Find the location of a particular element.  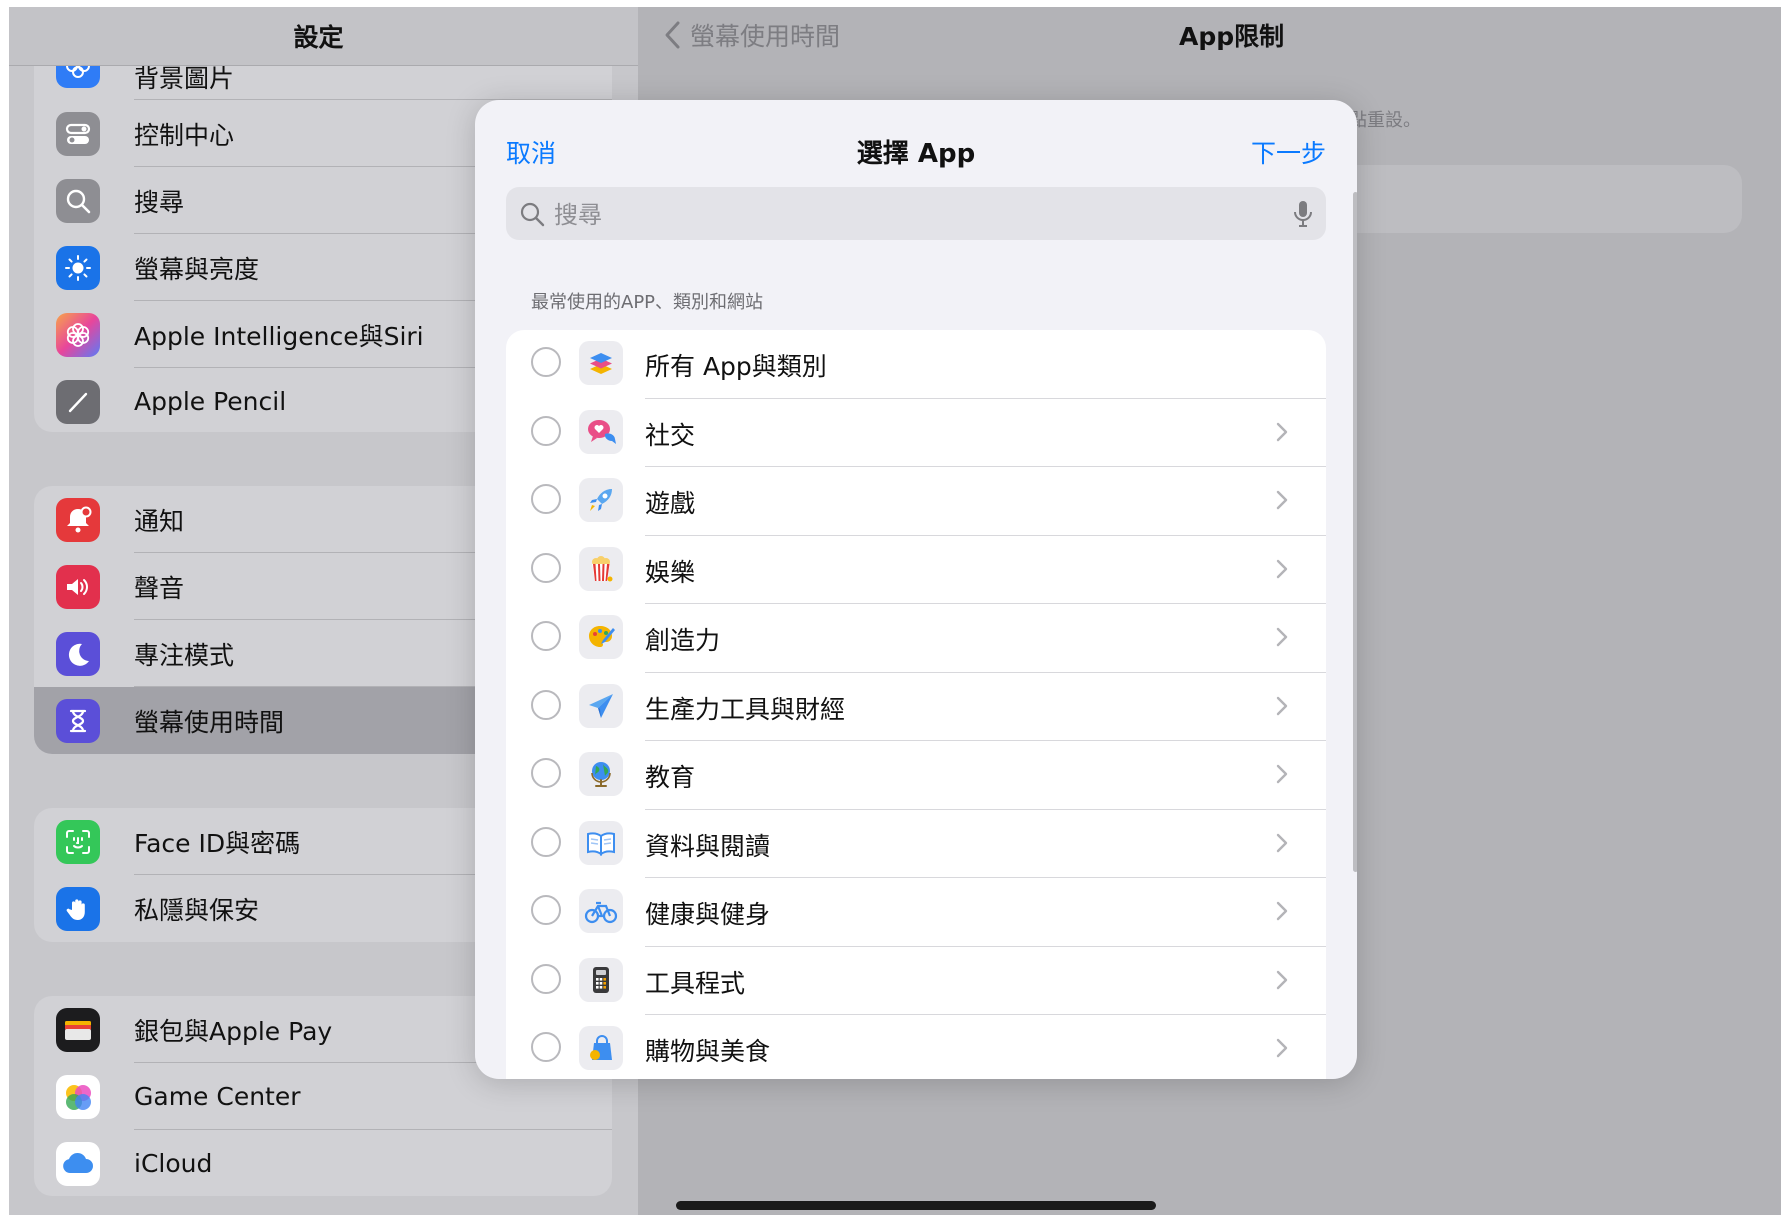

list-item-social: 社交 is located at coordinates (916, 433).